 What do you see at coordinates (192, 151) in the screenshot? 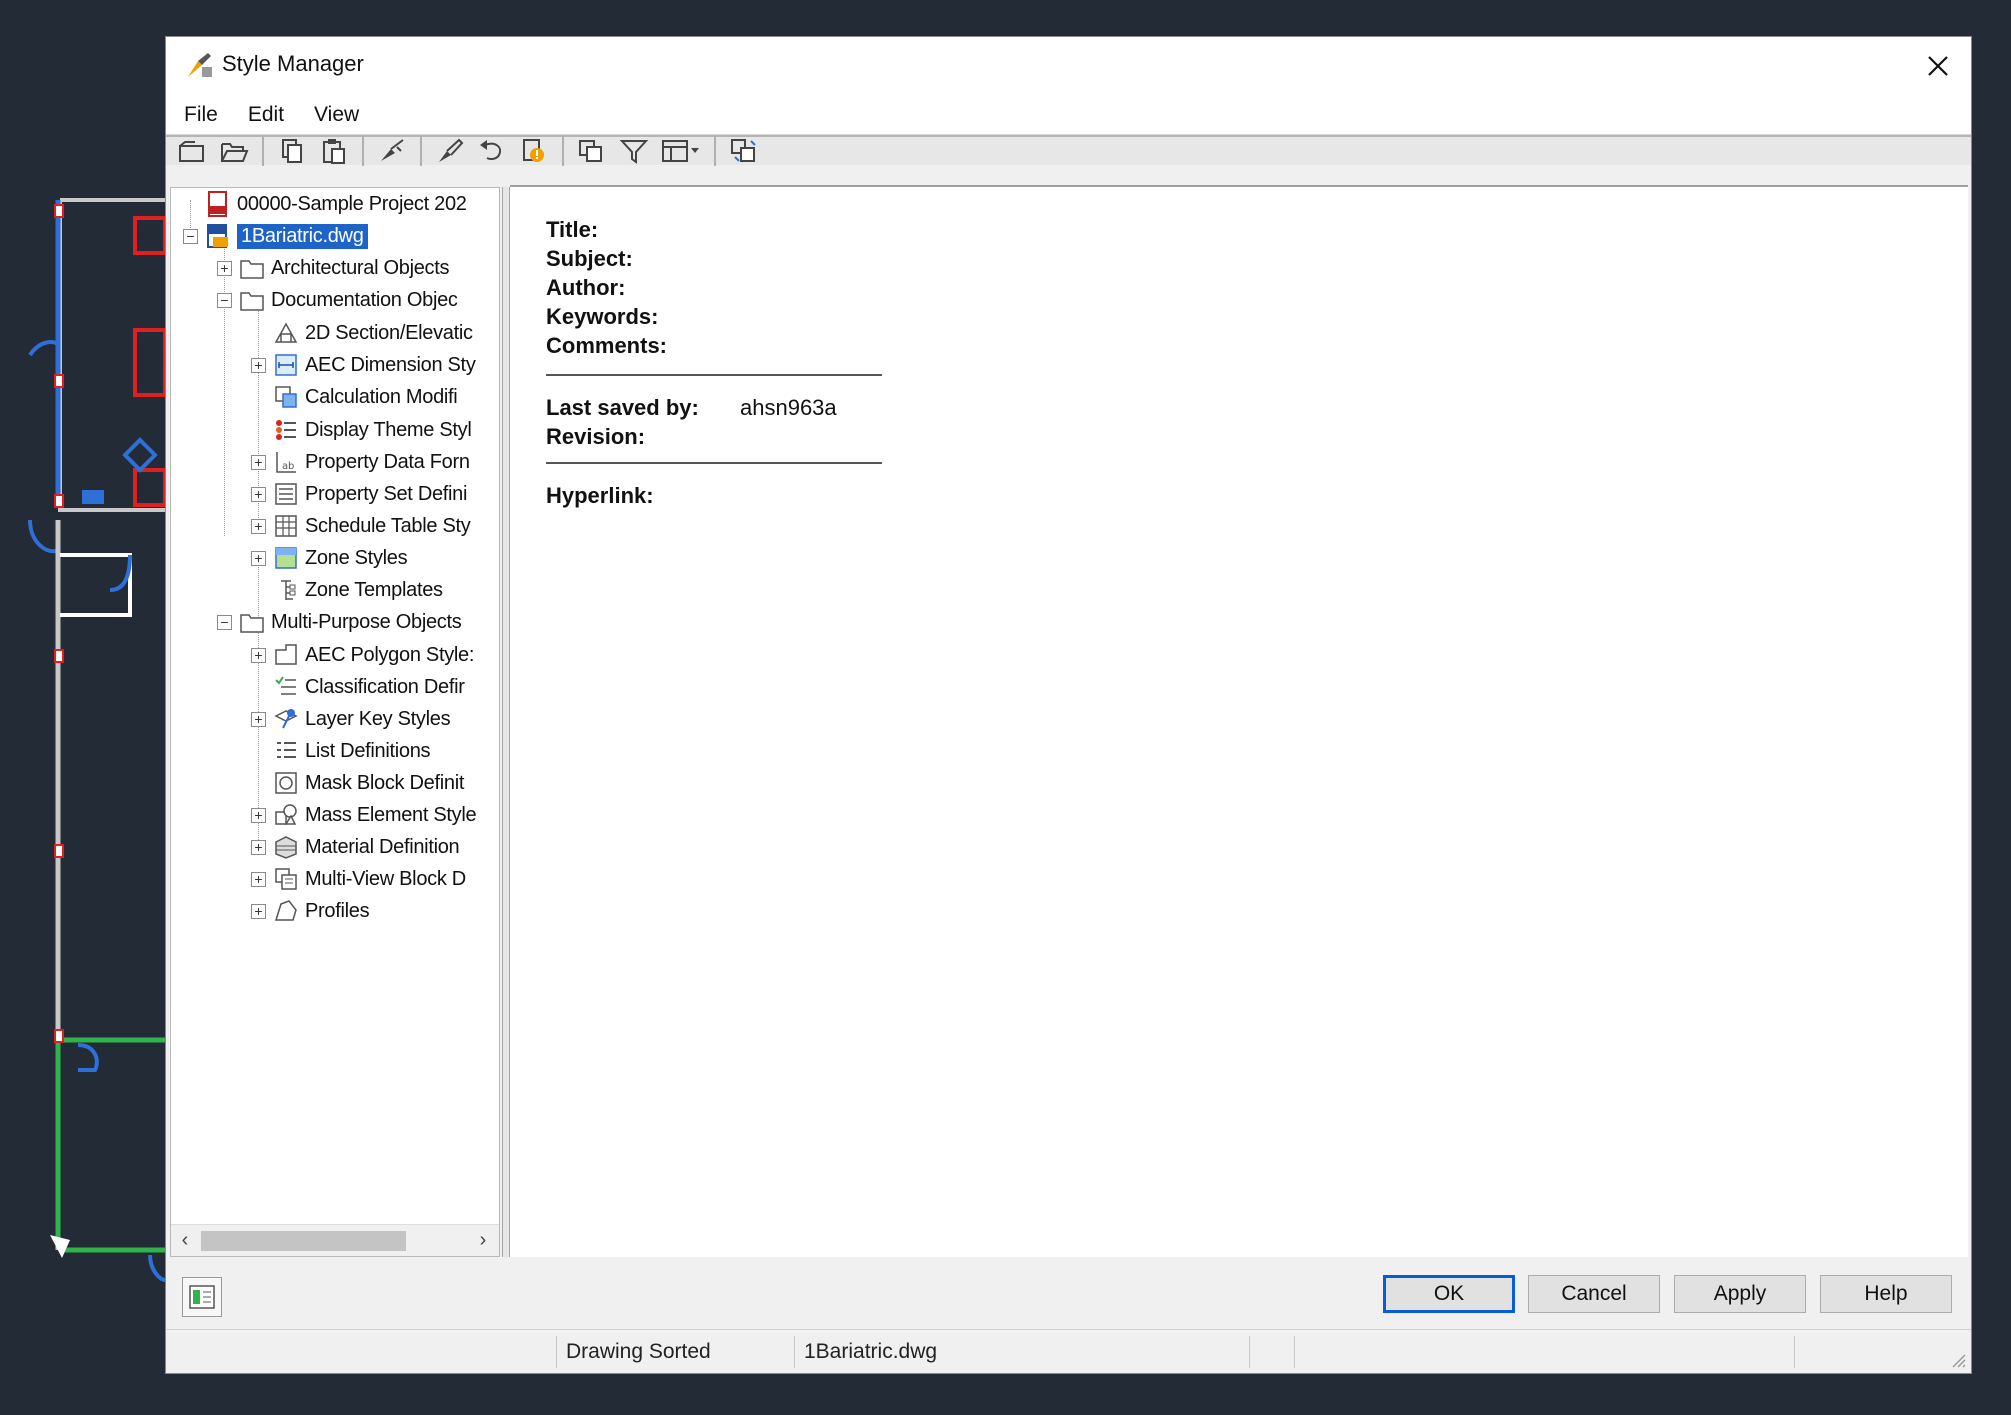
I see `new-button` at bounding box center [192, 151].